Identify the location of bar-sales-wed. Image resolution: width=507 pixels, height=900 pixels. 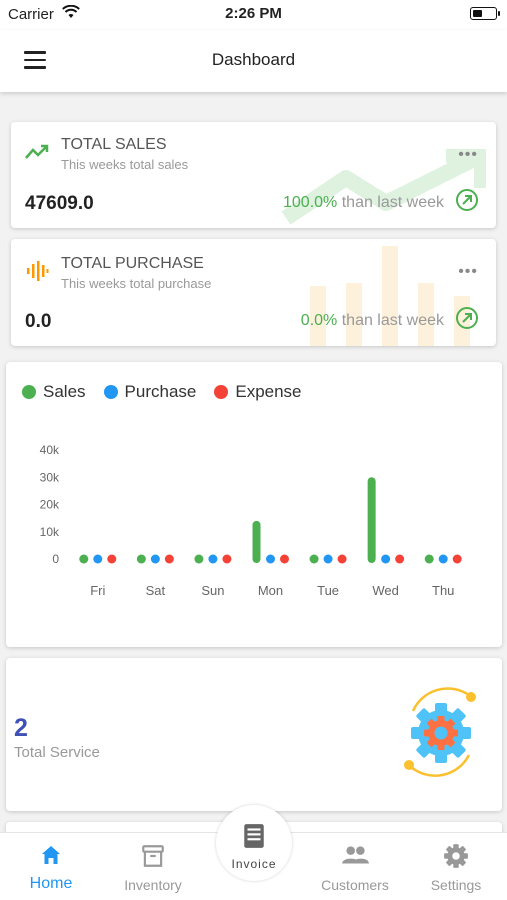
(371, 520).